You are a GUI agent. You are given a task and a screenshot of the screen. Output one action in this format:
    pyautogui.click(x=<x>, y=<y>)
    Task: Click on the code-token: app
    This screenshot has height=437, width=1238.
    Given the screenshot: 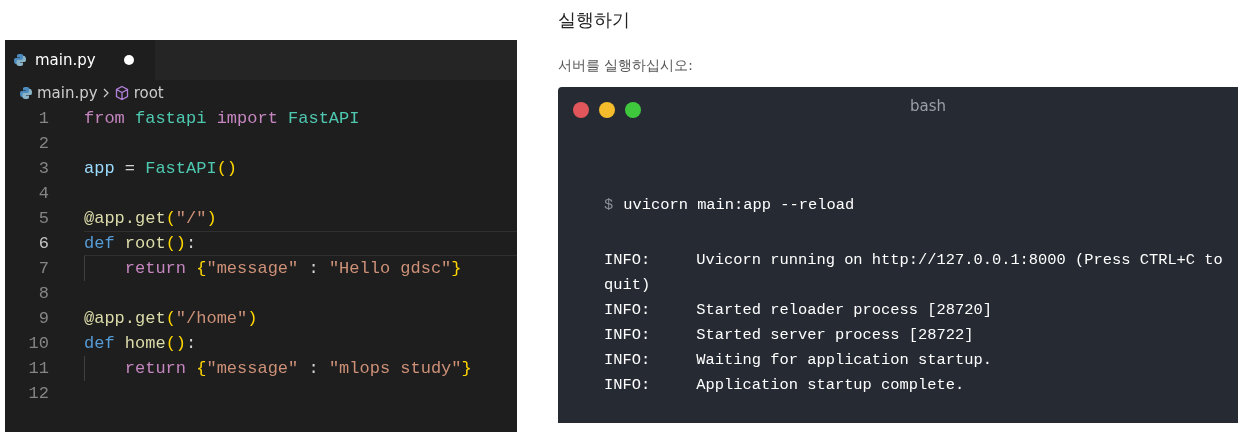 What is the action you would take?
    pyautogui.click(x=99, y=168)
    